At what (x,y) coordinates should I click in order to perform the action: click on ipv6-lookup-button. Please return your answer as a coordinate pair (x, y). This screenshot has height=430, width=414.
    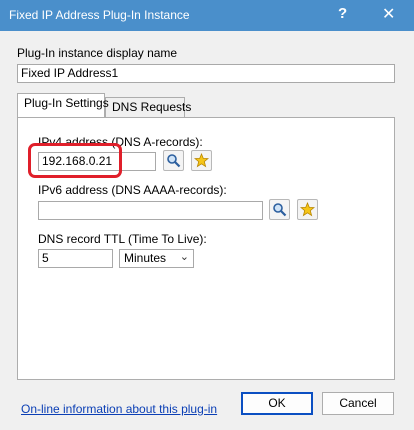
    Looking at the image, I should click on (279, 209).